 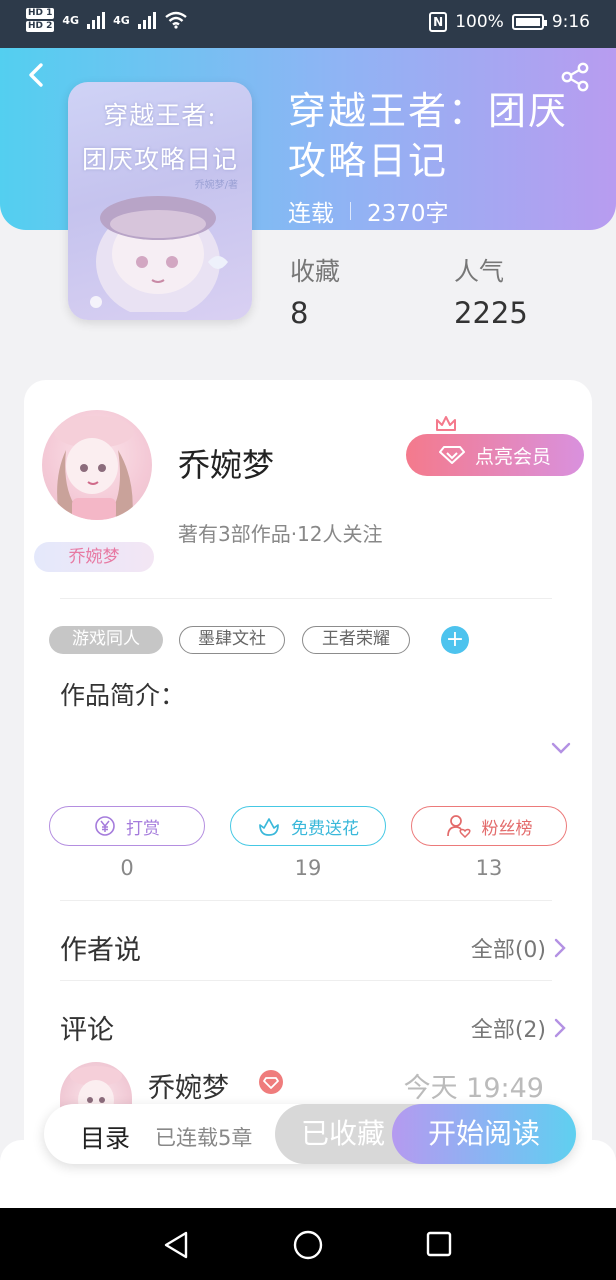 What do you see at coordinates (507, 828) in the screenshot?
I see `fan-ranking-label: 粉丝榜` at bounding box center [507, 828].